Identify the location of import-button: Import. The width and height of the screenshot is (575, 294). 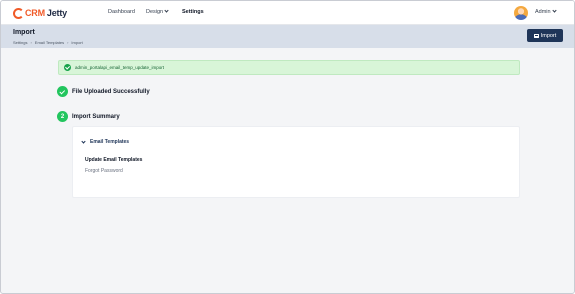
(545, 35).